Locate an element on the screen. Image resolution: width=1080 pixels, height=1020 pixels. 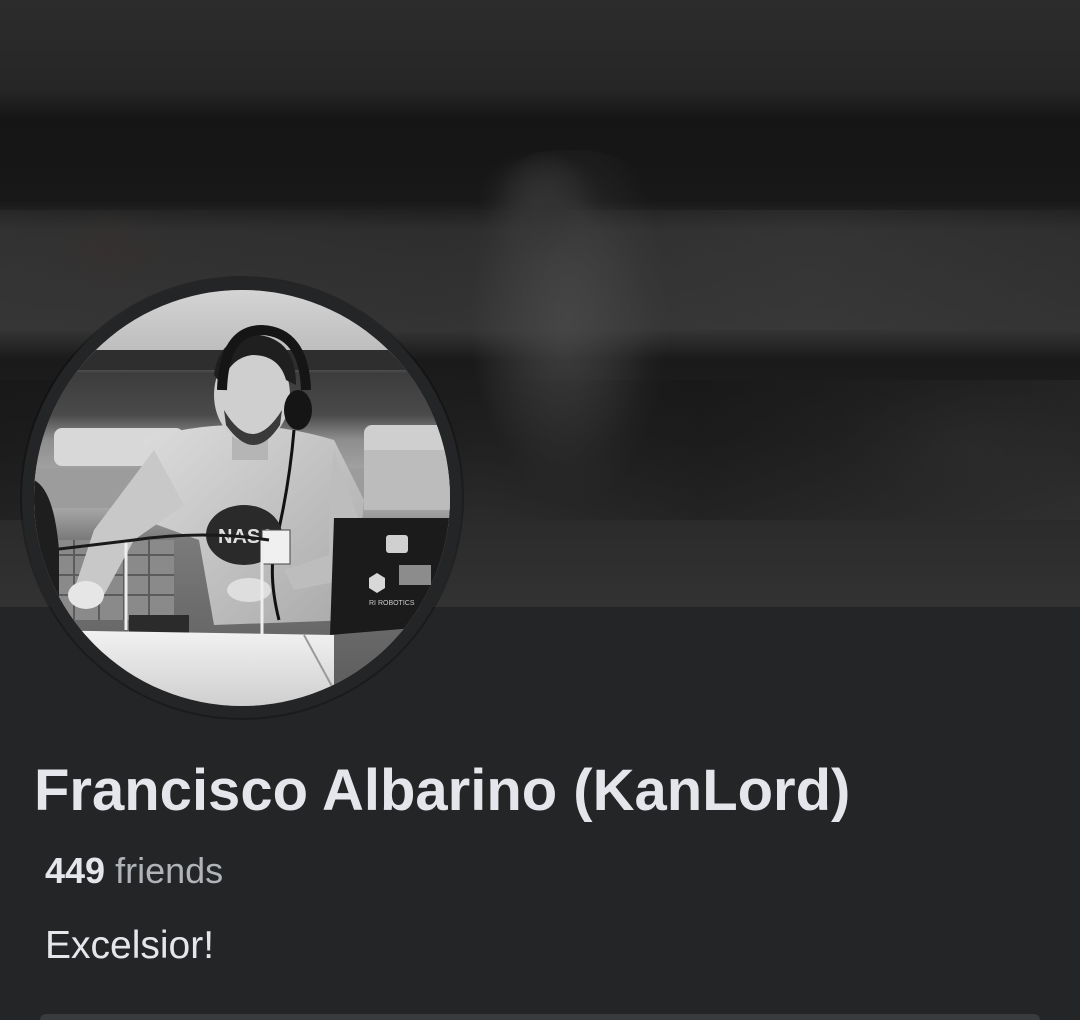
profile-bio: Excelsior! is located at coordinates (130, 945).